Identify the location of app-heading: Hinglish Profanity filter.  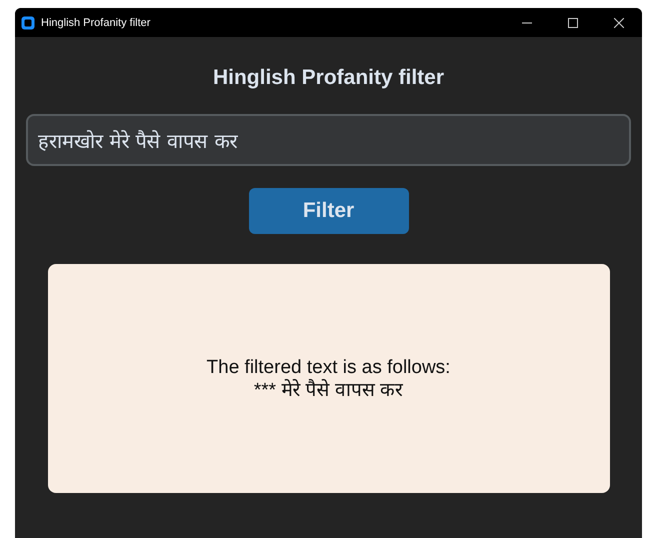
(328, 78).